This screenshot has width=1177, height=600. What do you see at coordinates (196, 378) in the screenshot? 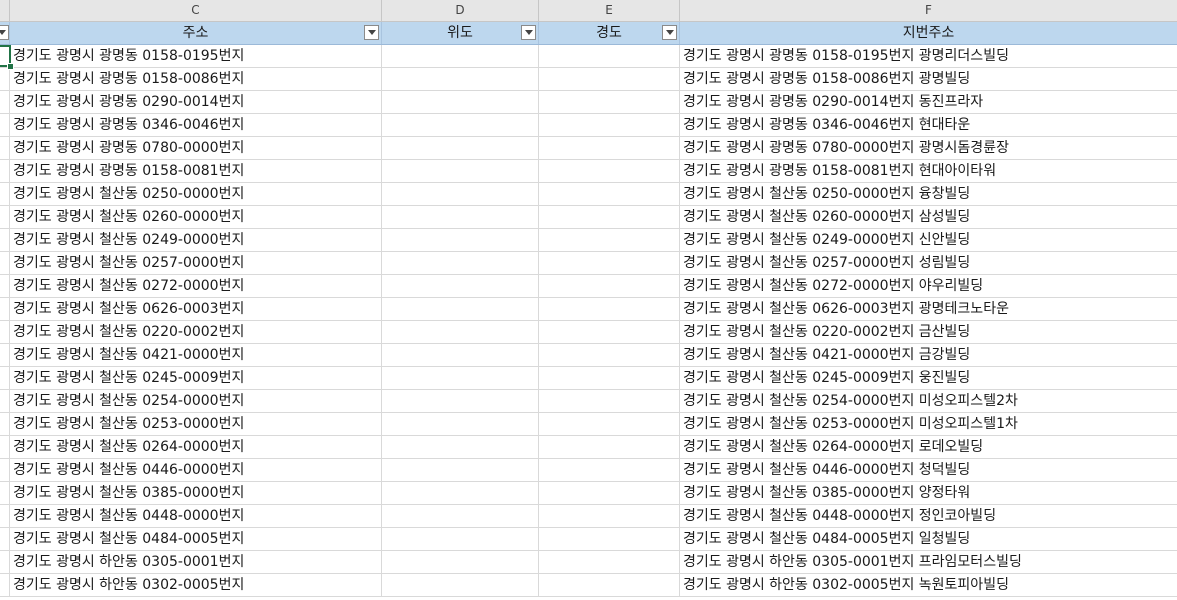
I see `cell-address: 경기도 광명시 철산동 0245-0009번지` at bounding box center [196, 378].